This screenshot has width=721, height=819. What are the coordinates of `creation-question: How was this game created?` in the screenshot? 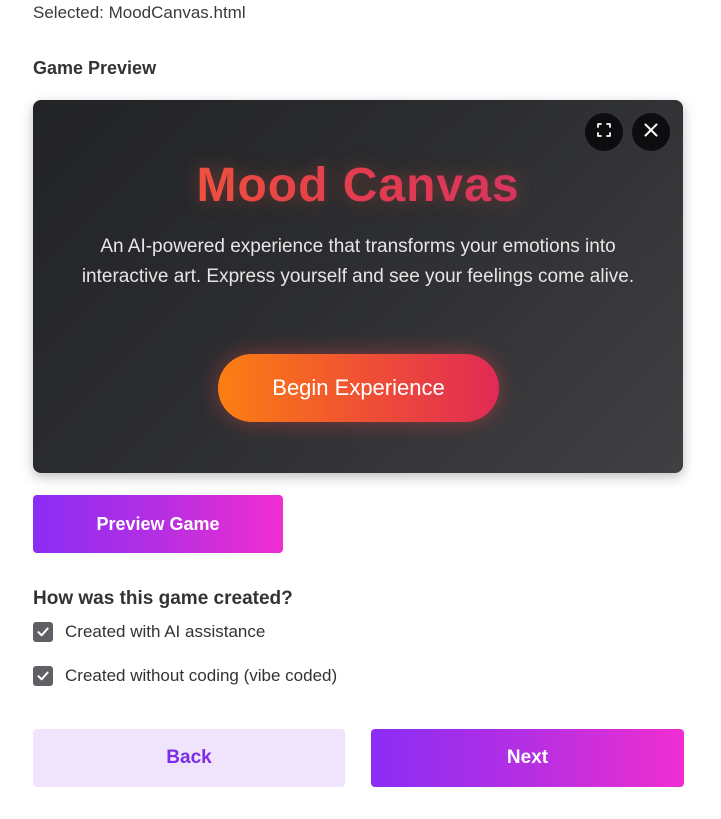 It's located at (163, 598).